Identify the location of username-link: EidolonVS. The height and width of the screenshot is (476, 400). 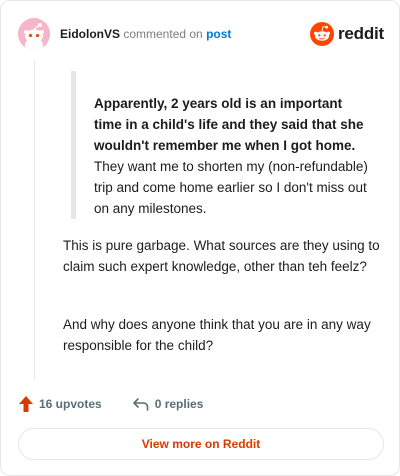
(90, 34).